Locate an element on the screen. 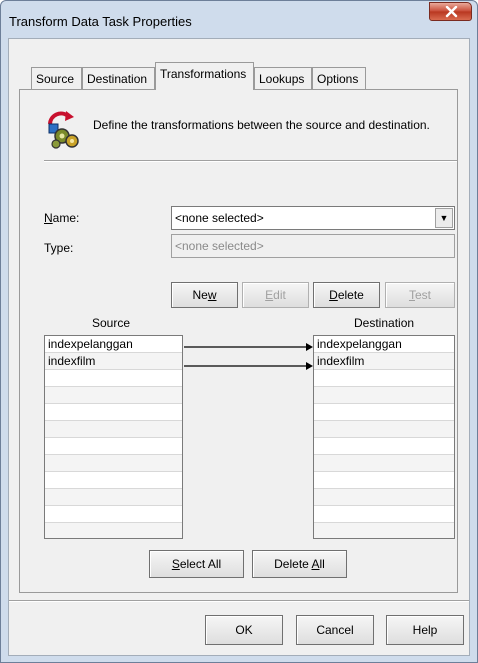 This screenshot has width=478, height=663. test-button: Test is located at coordinates (420, 295).